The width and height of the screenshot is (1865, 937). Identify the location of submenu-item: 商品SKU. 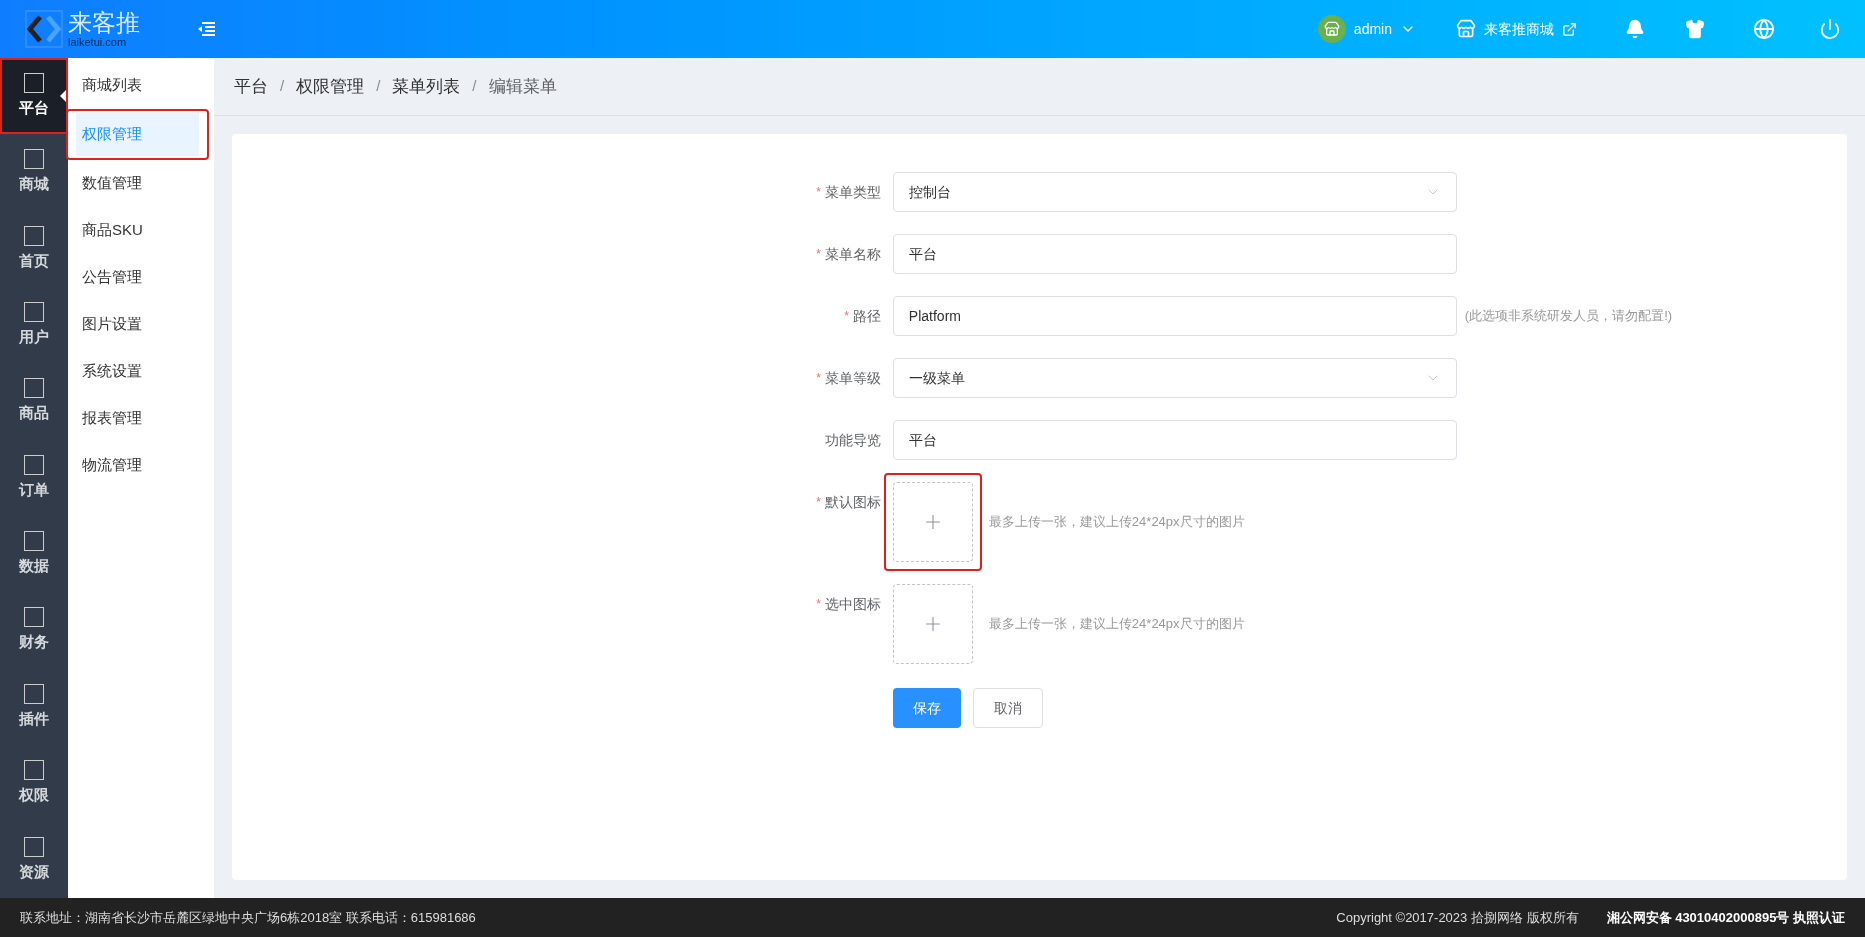
(141, 230).